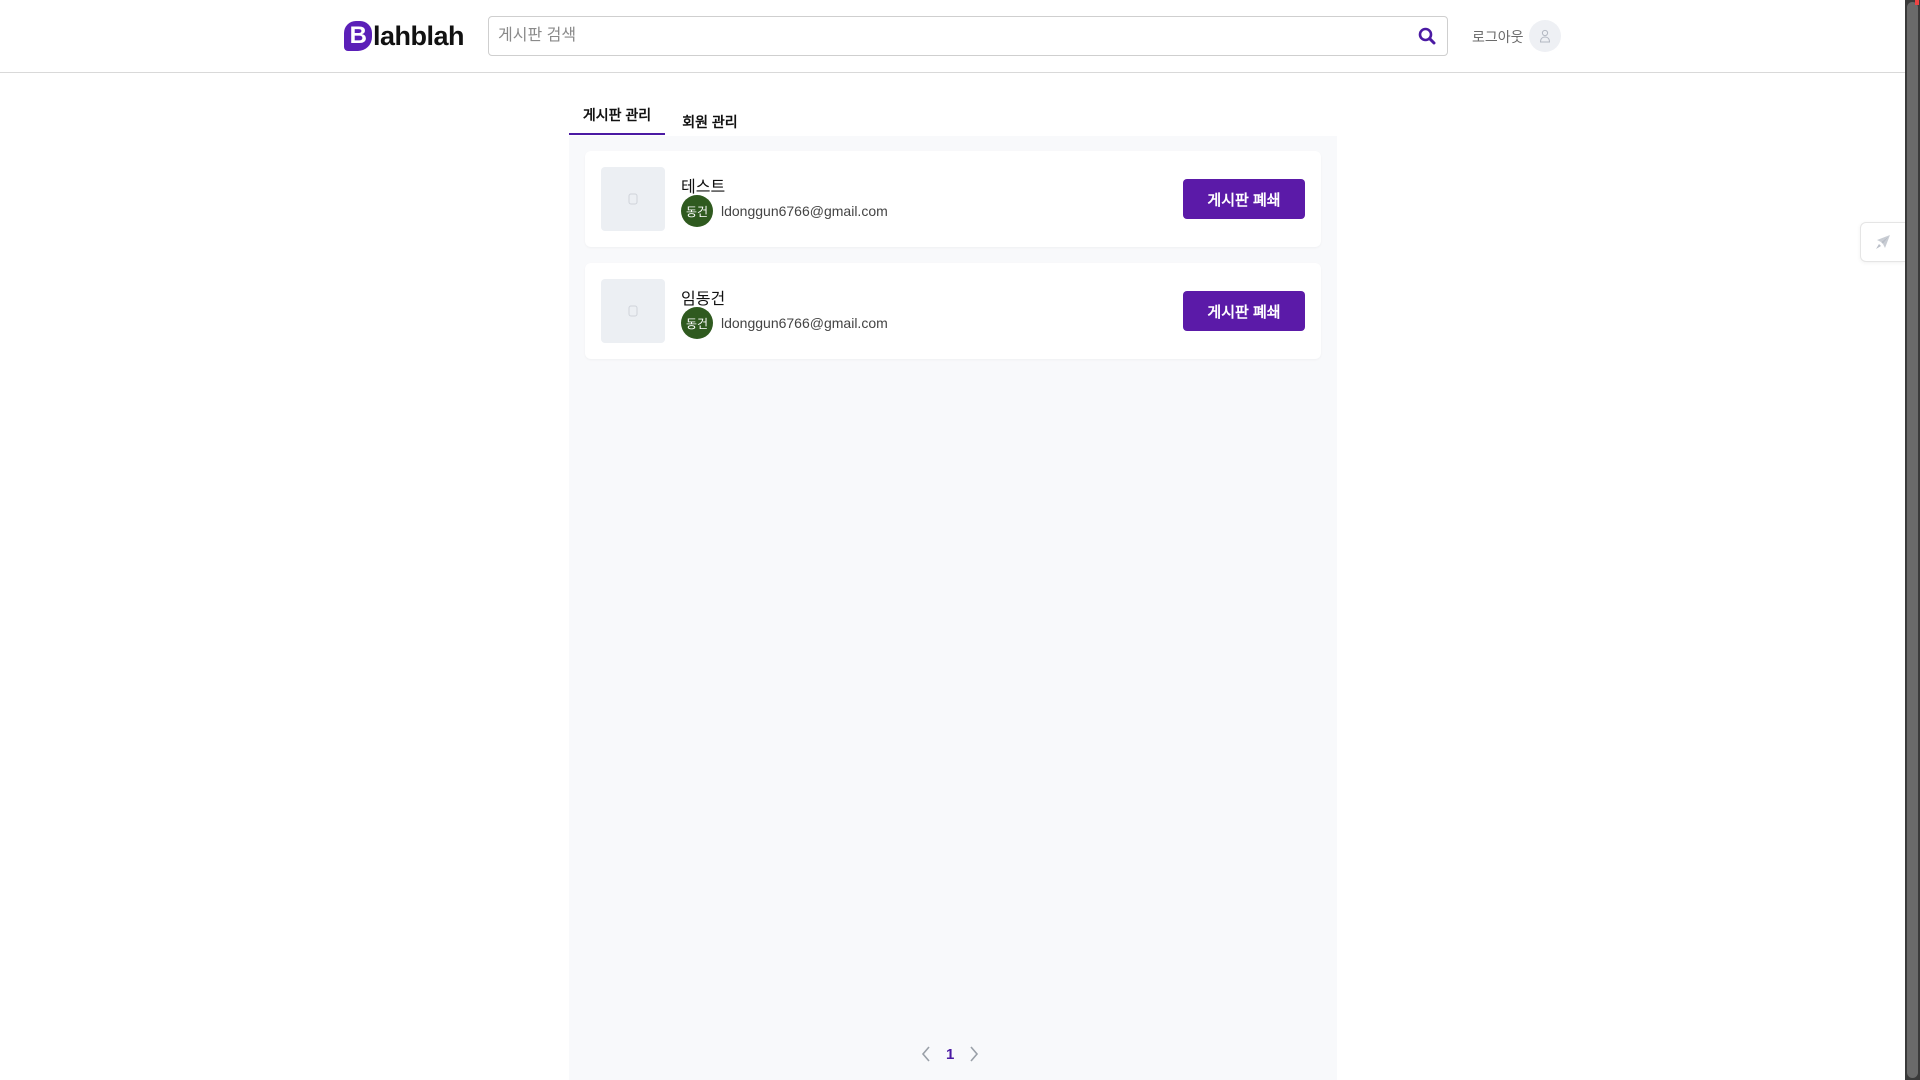  Describe the element at coordinates (703, 187) in the screenshot. I see `board-title: 테스트` at that location.